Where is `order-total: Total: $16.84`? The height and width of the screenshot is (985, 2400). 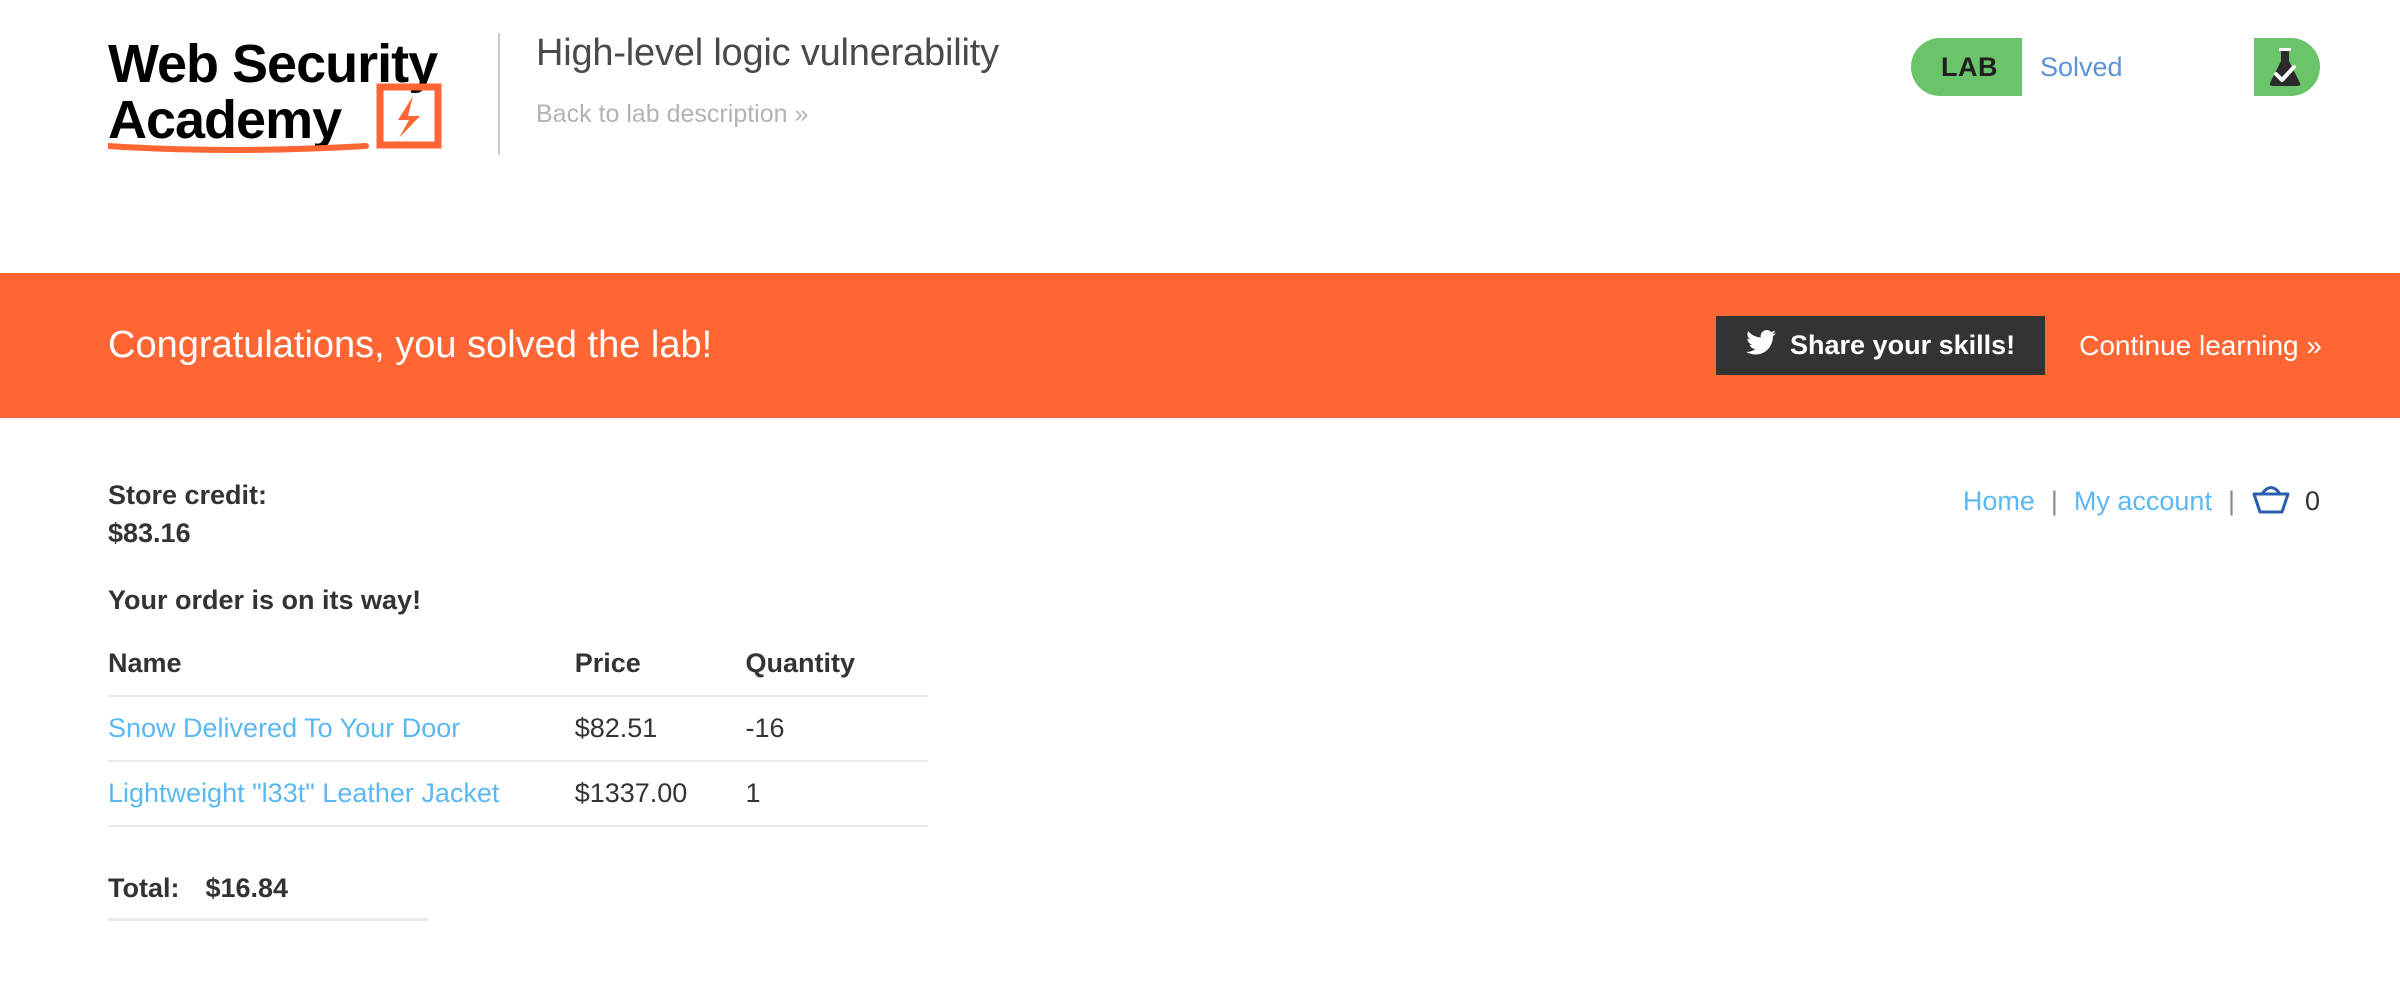 order-total: Total: $16.84 is located at coordinates (268, 897).